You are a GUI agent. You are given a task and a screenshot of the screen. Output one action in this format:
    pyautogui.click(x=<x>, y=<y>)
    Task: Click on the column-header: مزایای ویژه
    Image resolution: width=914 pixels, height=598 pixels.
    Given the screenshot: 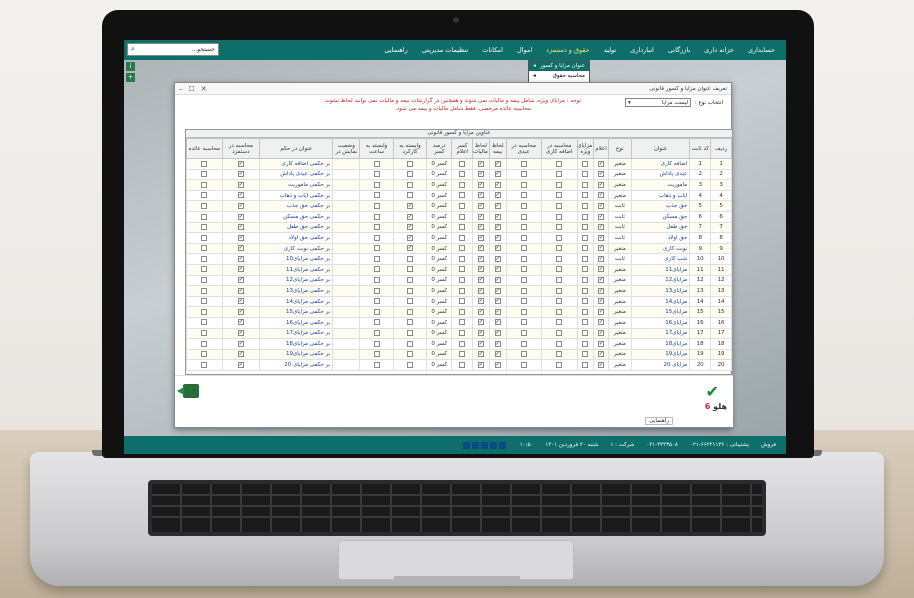 What is the action you would take?
    pyautogui.click(x=585, y=148)
    